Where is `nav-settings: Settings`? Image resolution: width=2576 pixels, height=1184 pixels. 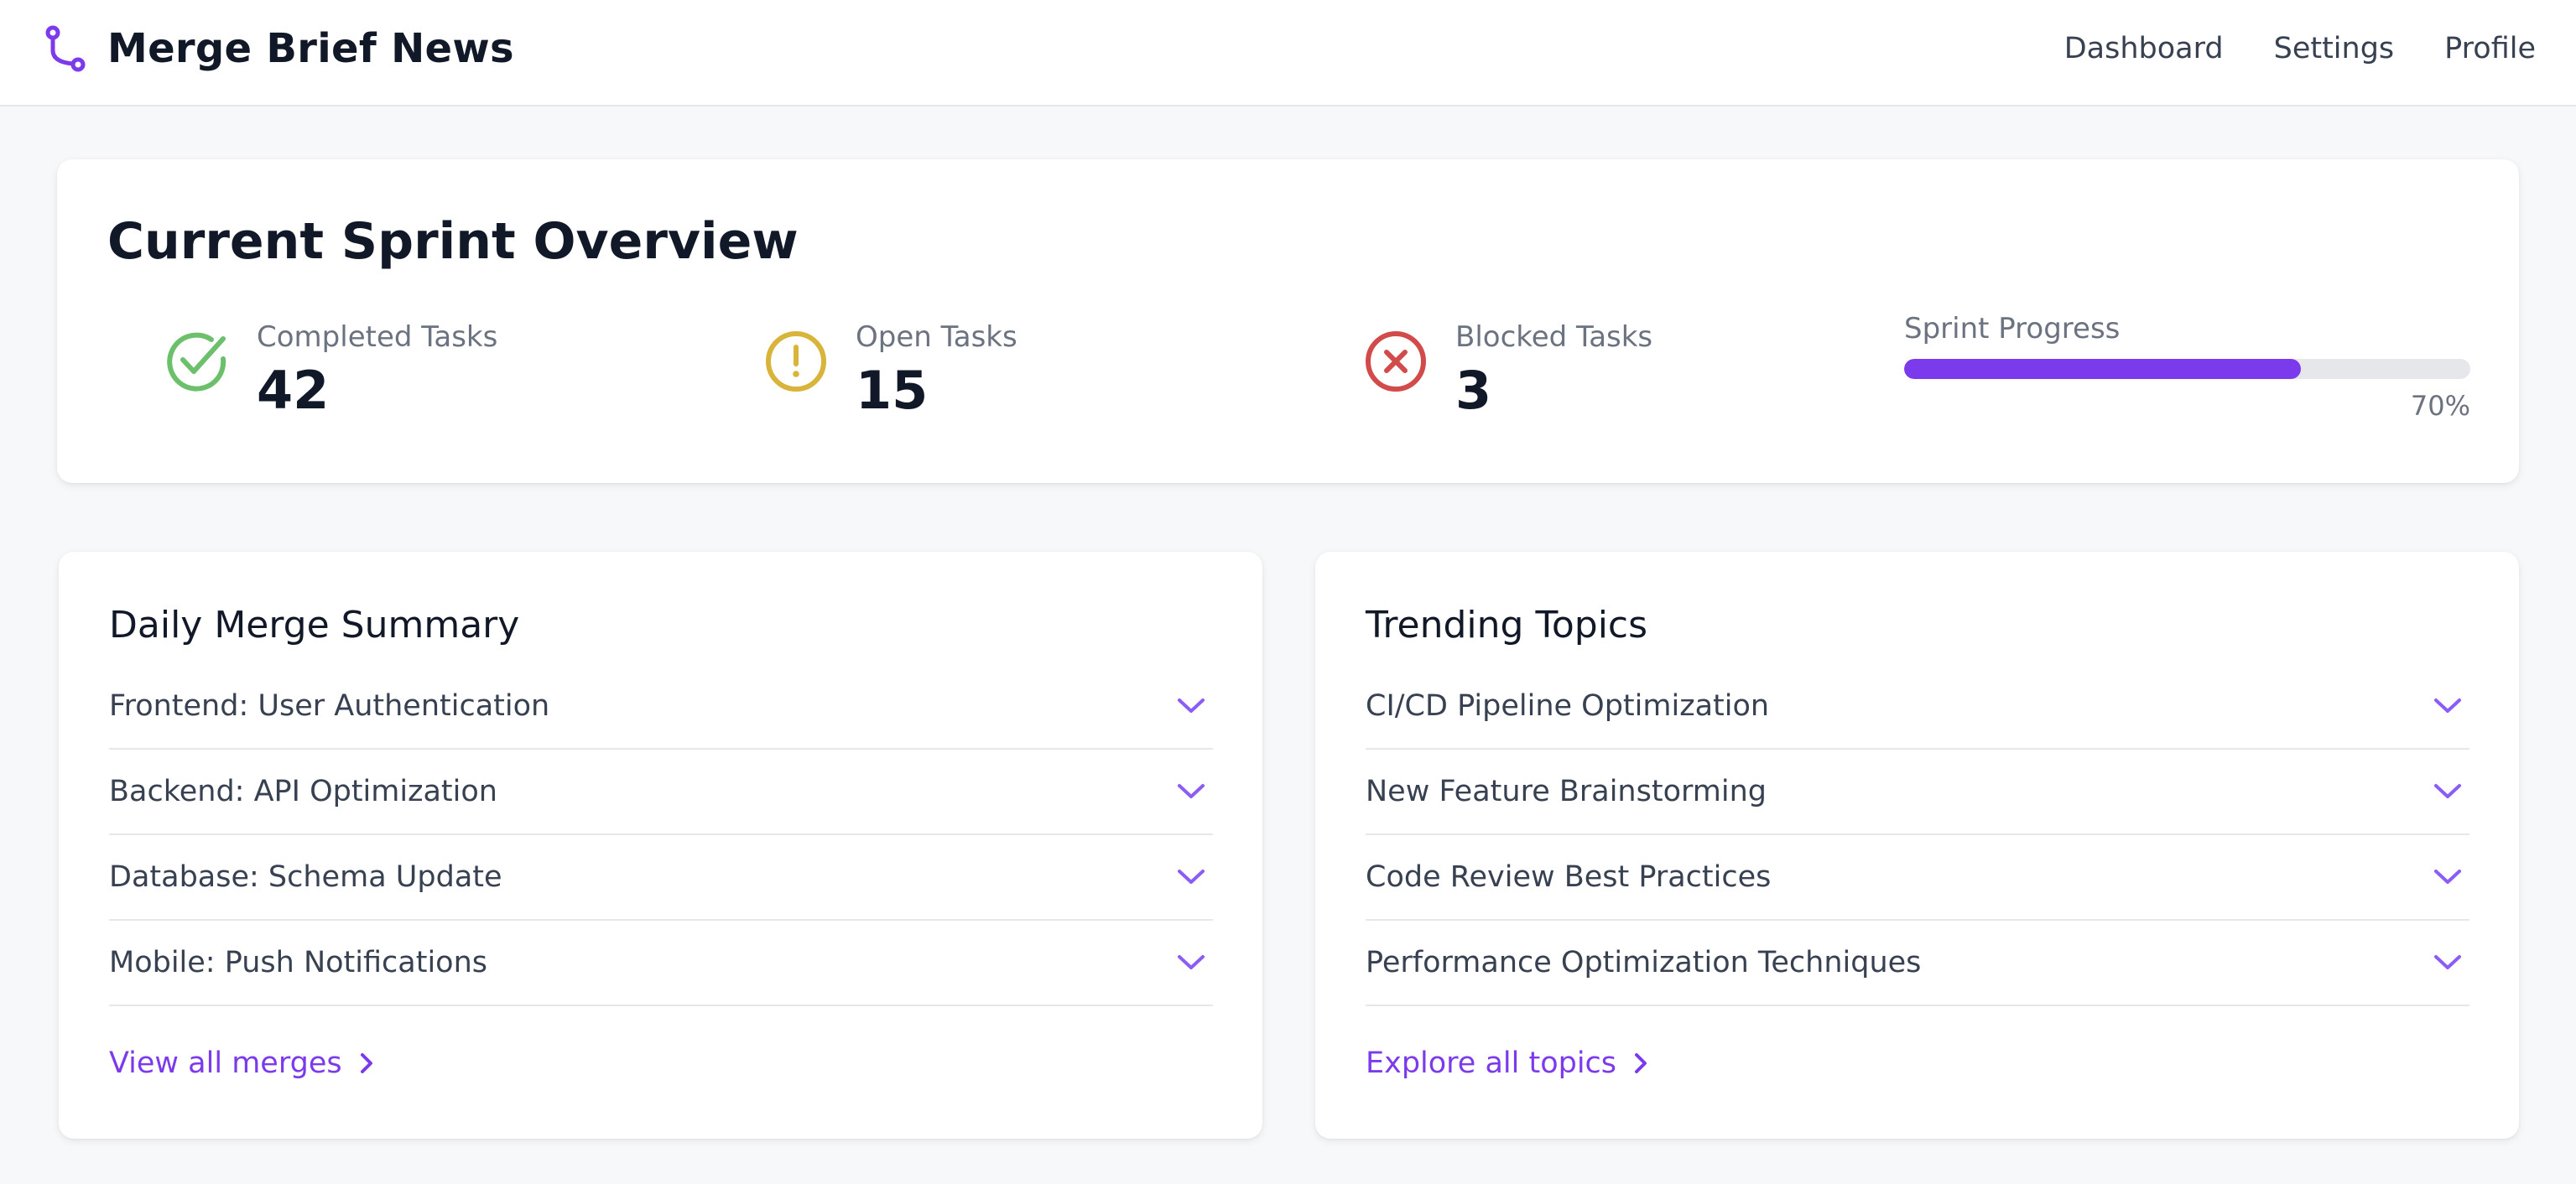
nav-settings: Settings is located at coordinates (2334, 48).